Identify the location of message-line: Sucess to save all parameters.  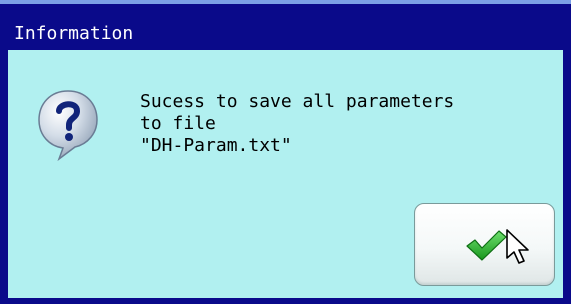
(297, 101).